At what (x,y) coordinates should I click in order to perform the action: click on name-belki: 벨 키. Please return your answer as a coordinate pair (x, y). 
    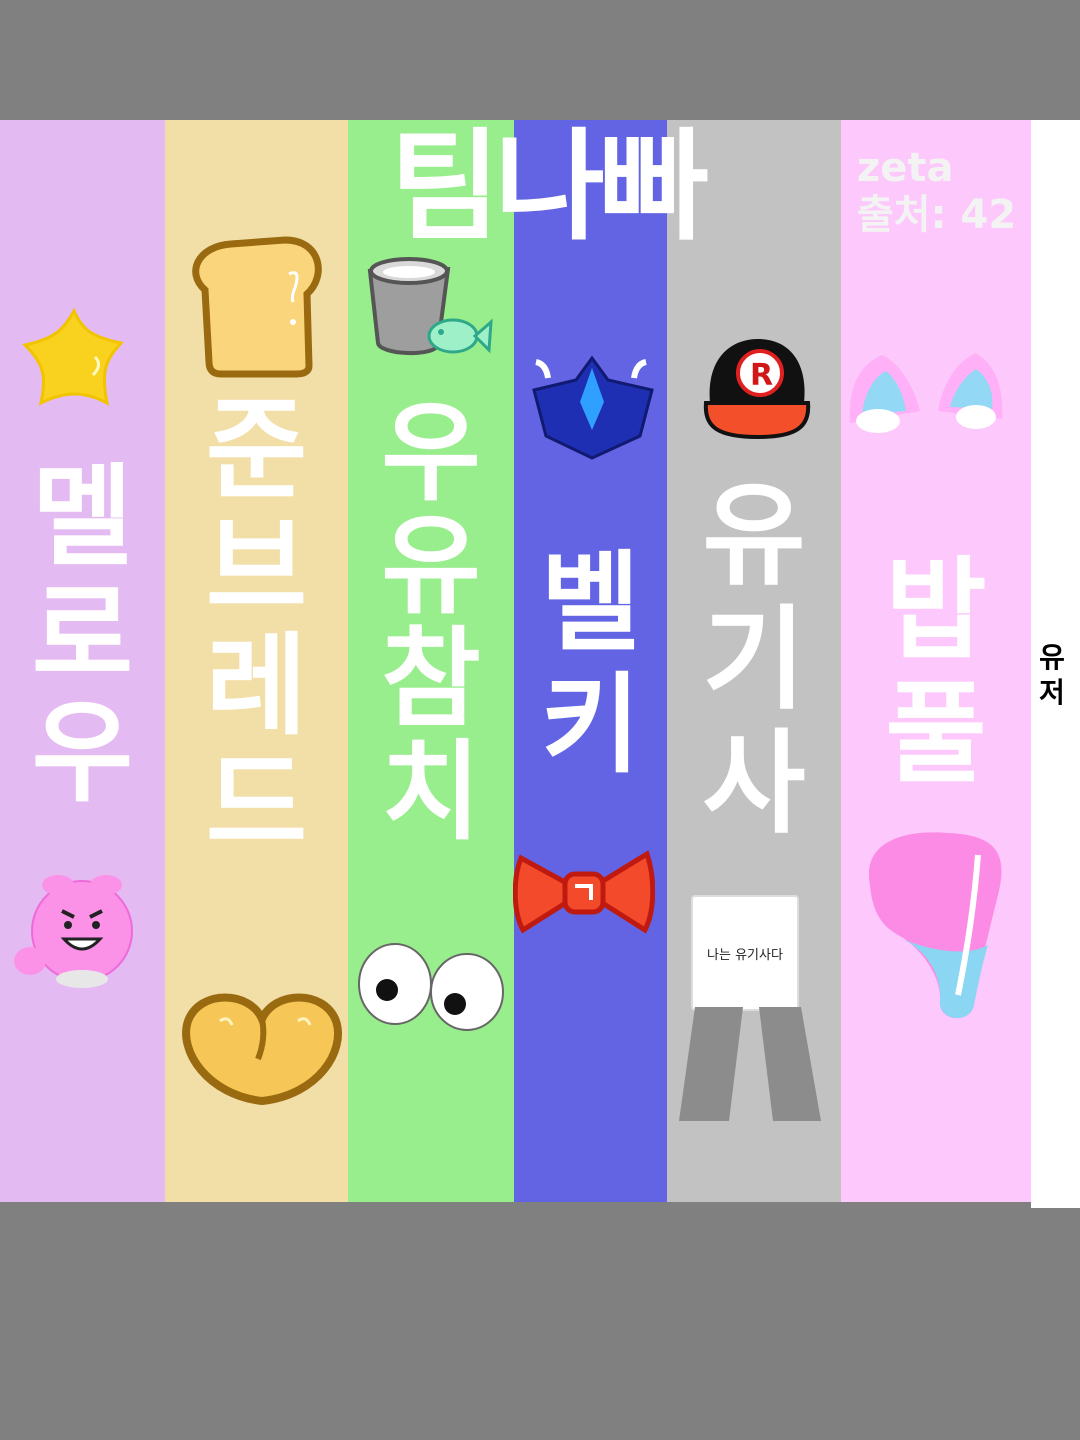
    Looking at the image, I should click on (590, 665).